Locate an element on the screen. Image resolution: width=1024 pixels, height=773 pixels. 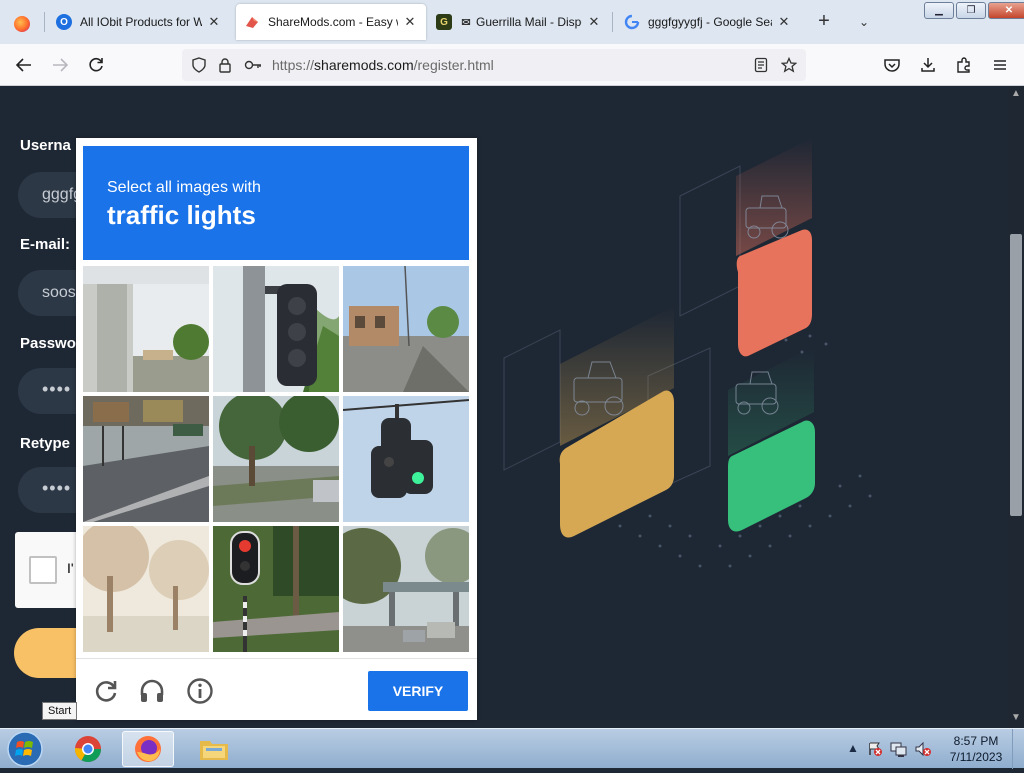
pocket-button is located at coordinates (892, 65).